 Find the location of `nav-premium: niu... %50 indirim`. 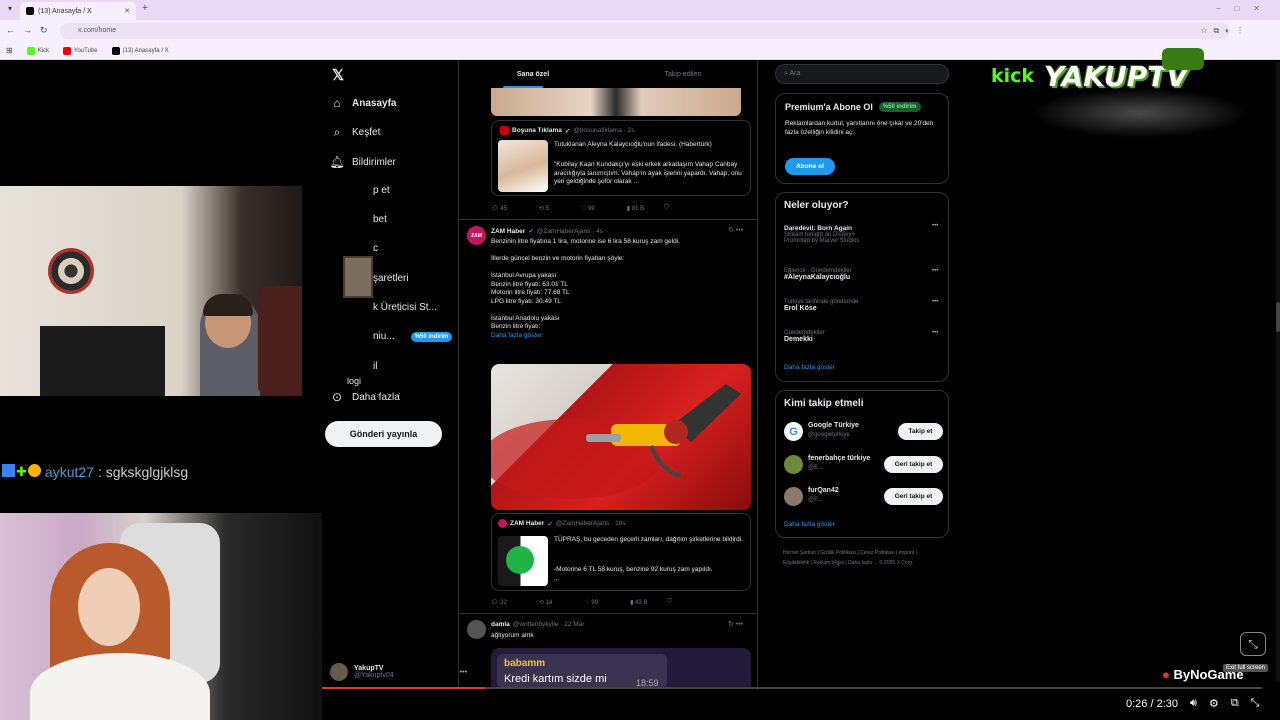

nav-premium: niu... %50 indirim is located at coordinates (413, 336).